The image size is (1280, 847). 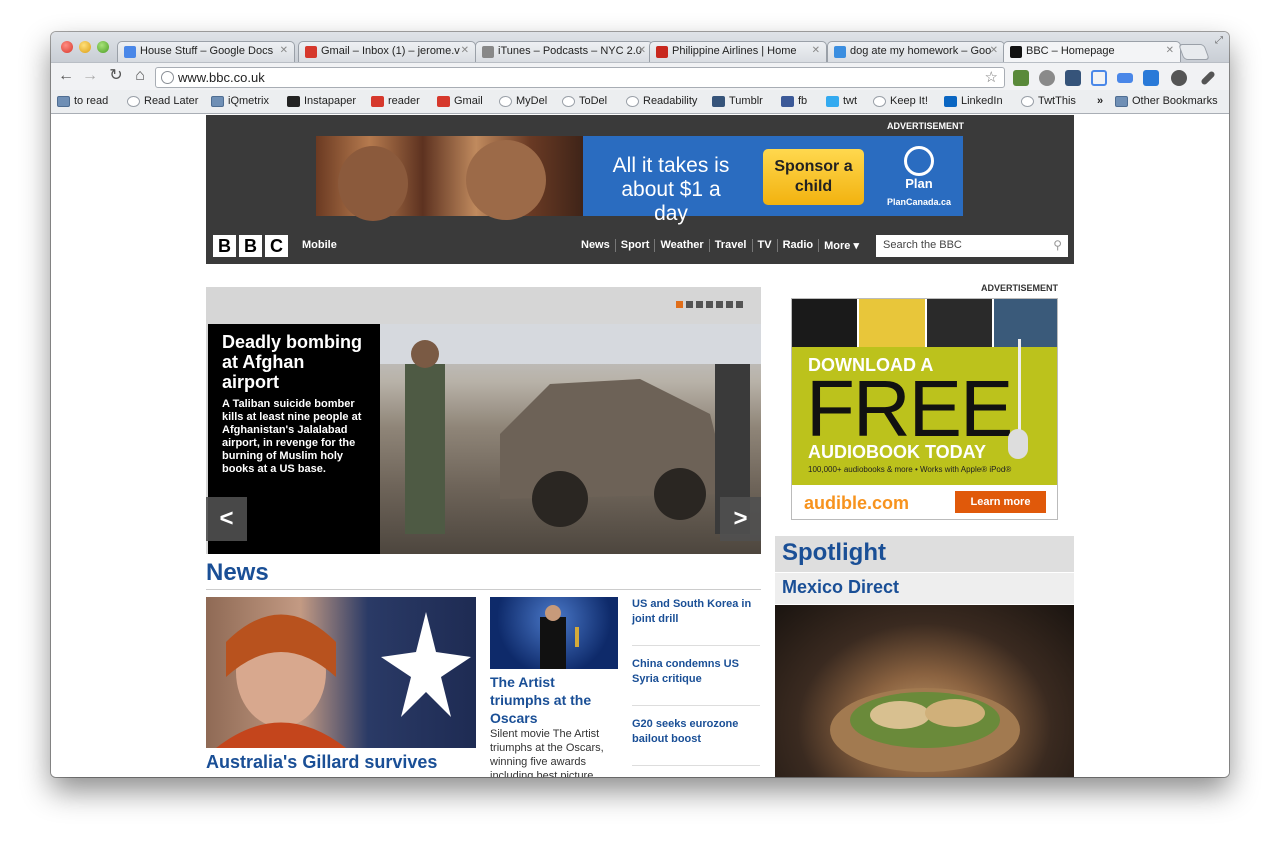 I want to click on browser-tab: dog ate my homework – Goo ✕, so click(x=916, y=52).